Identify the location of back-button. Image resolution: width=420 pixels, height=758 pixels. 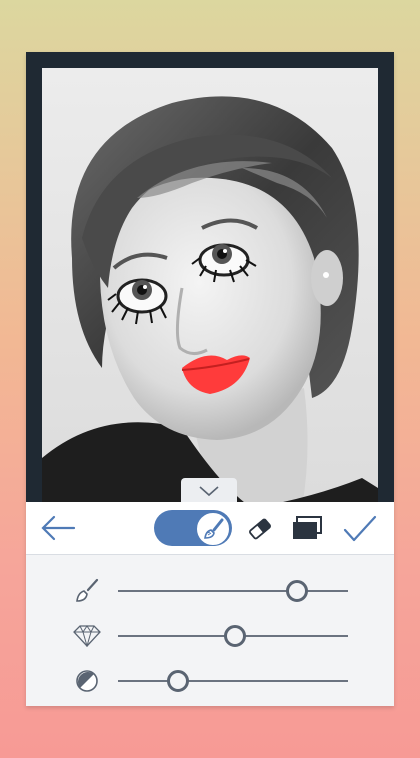
(58, 528).